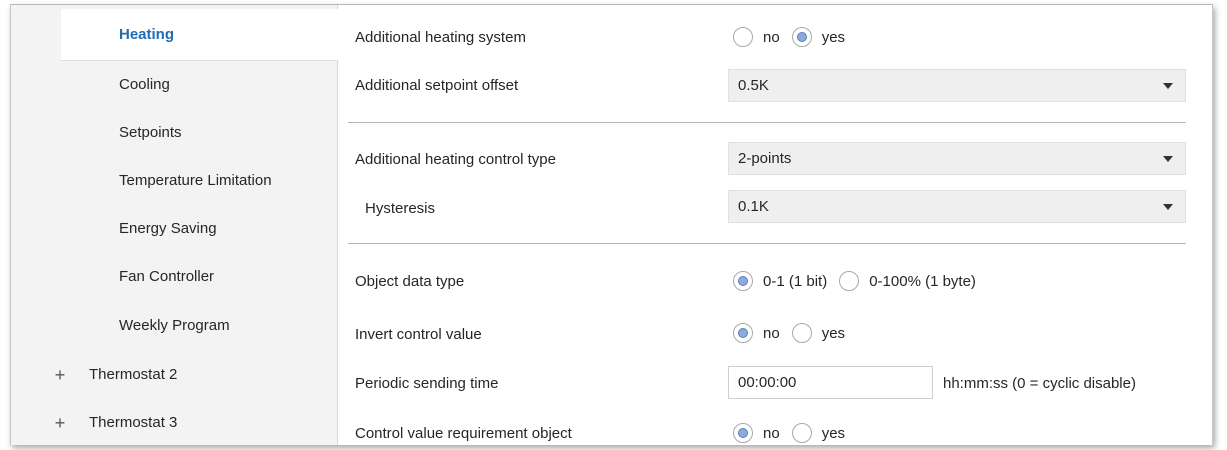  What do you see at coordinates (167, 276) in the screenshot?
I see `sidebar-item-label: Fan Controller` at bounding box center [167, 276].